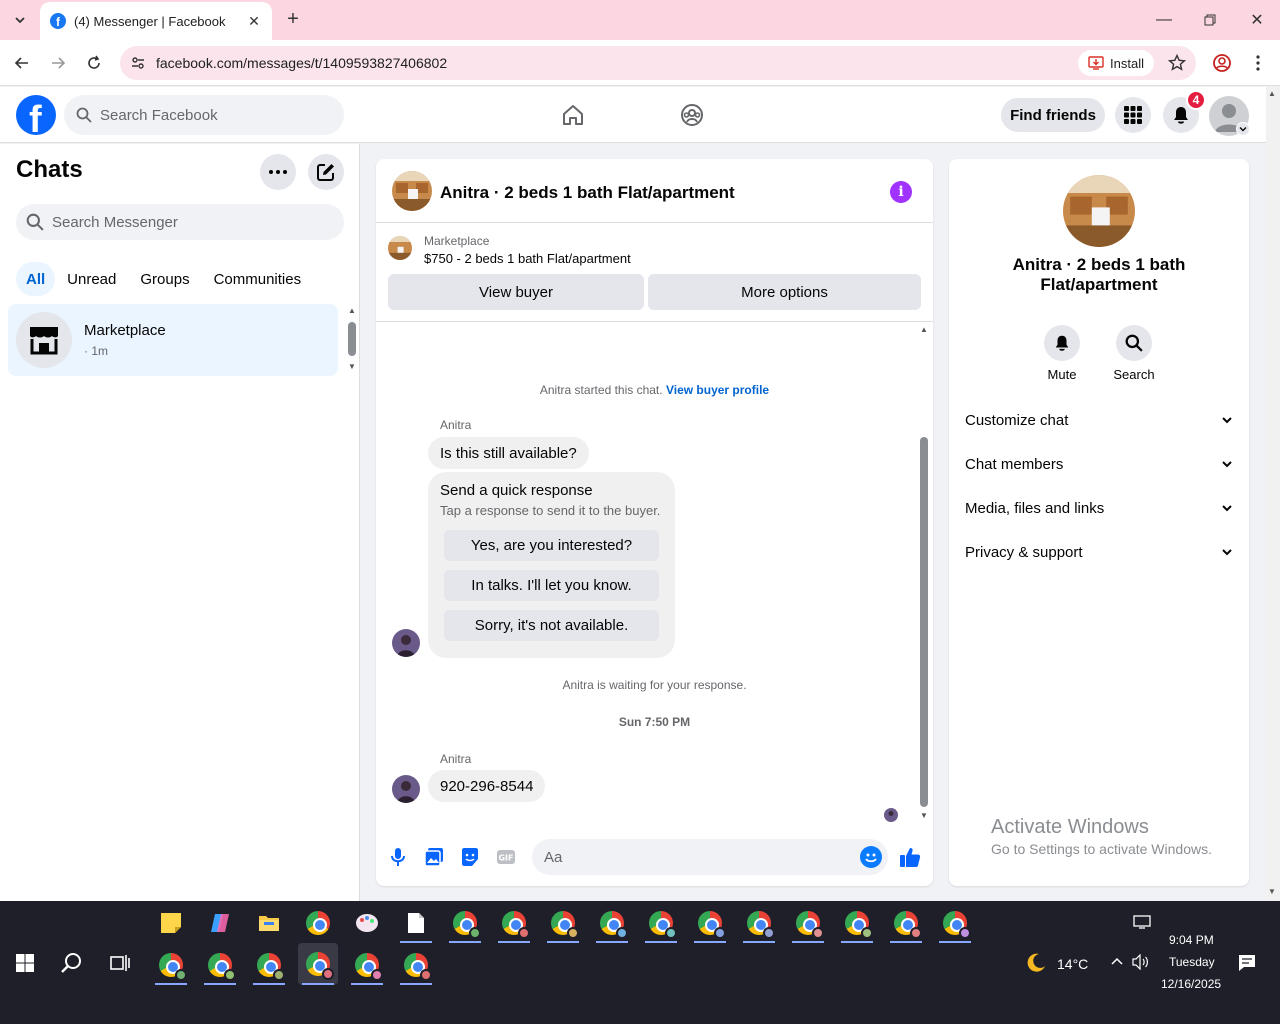 The width and height of the screenshot is (1280, 1024). Describe the element at coordinates (1191, 940) in the screenshot. I see `clock-time: 9:04 PM` at that location.